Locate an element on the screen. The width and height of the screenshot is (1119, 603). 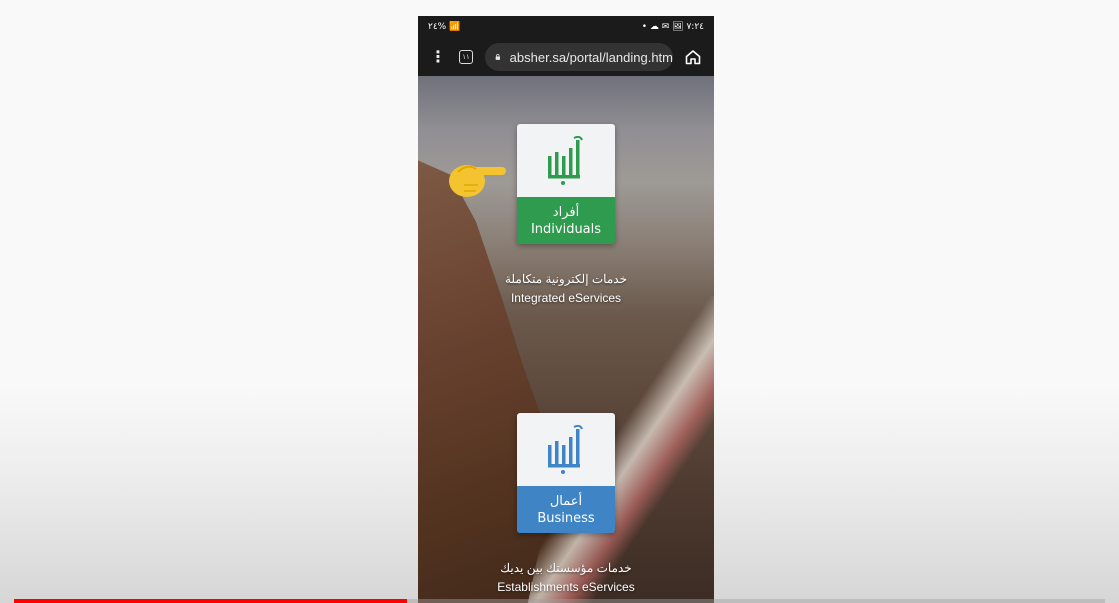
tabs-icon: ١١ is located at coordinates (466, 57).